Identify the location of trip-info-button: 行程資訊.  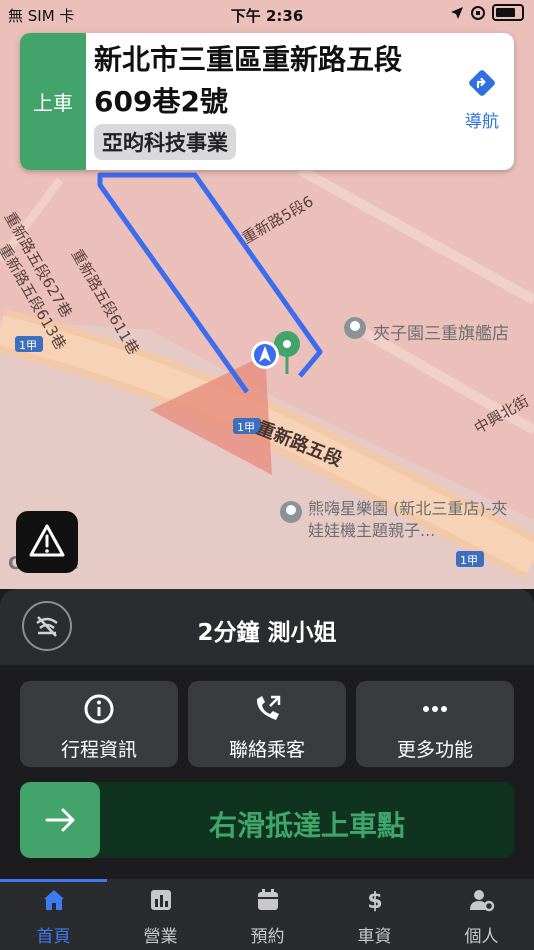
(99, 724).